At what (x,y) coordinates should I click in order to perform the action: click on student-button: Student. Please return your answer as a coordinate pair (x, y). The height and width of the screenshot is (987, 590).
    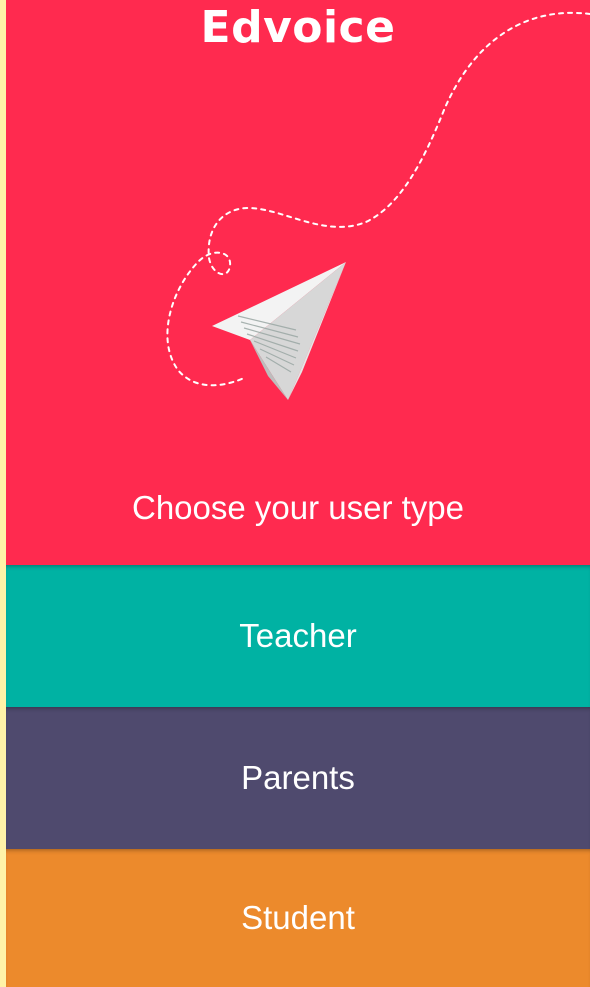
    Looking at the image, I should click on (298, 918).